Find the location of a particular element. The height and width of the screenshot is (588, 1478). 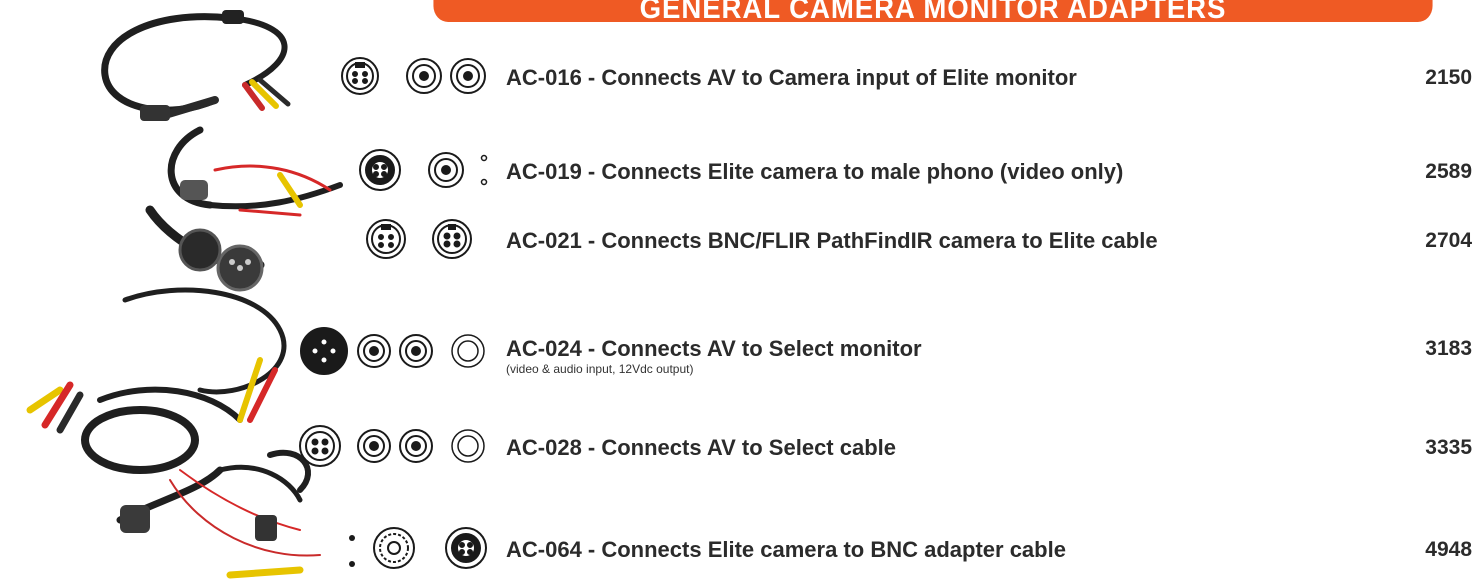

section-title: GENERAL CAMERA MONITOR ADAPTERS is located at coordinates (933, 11).